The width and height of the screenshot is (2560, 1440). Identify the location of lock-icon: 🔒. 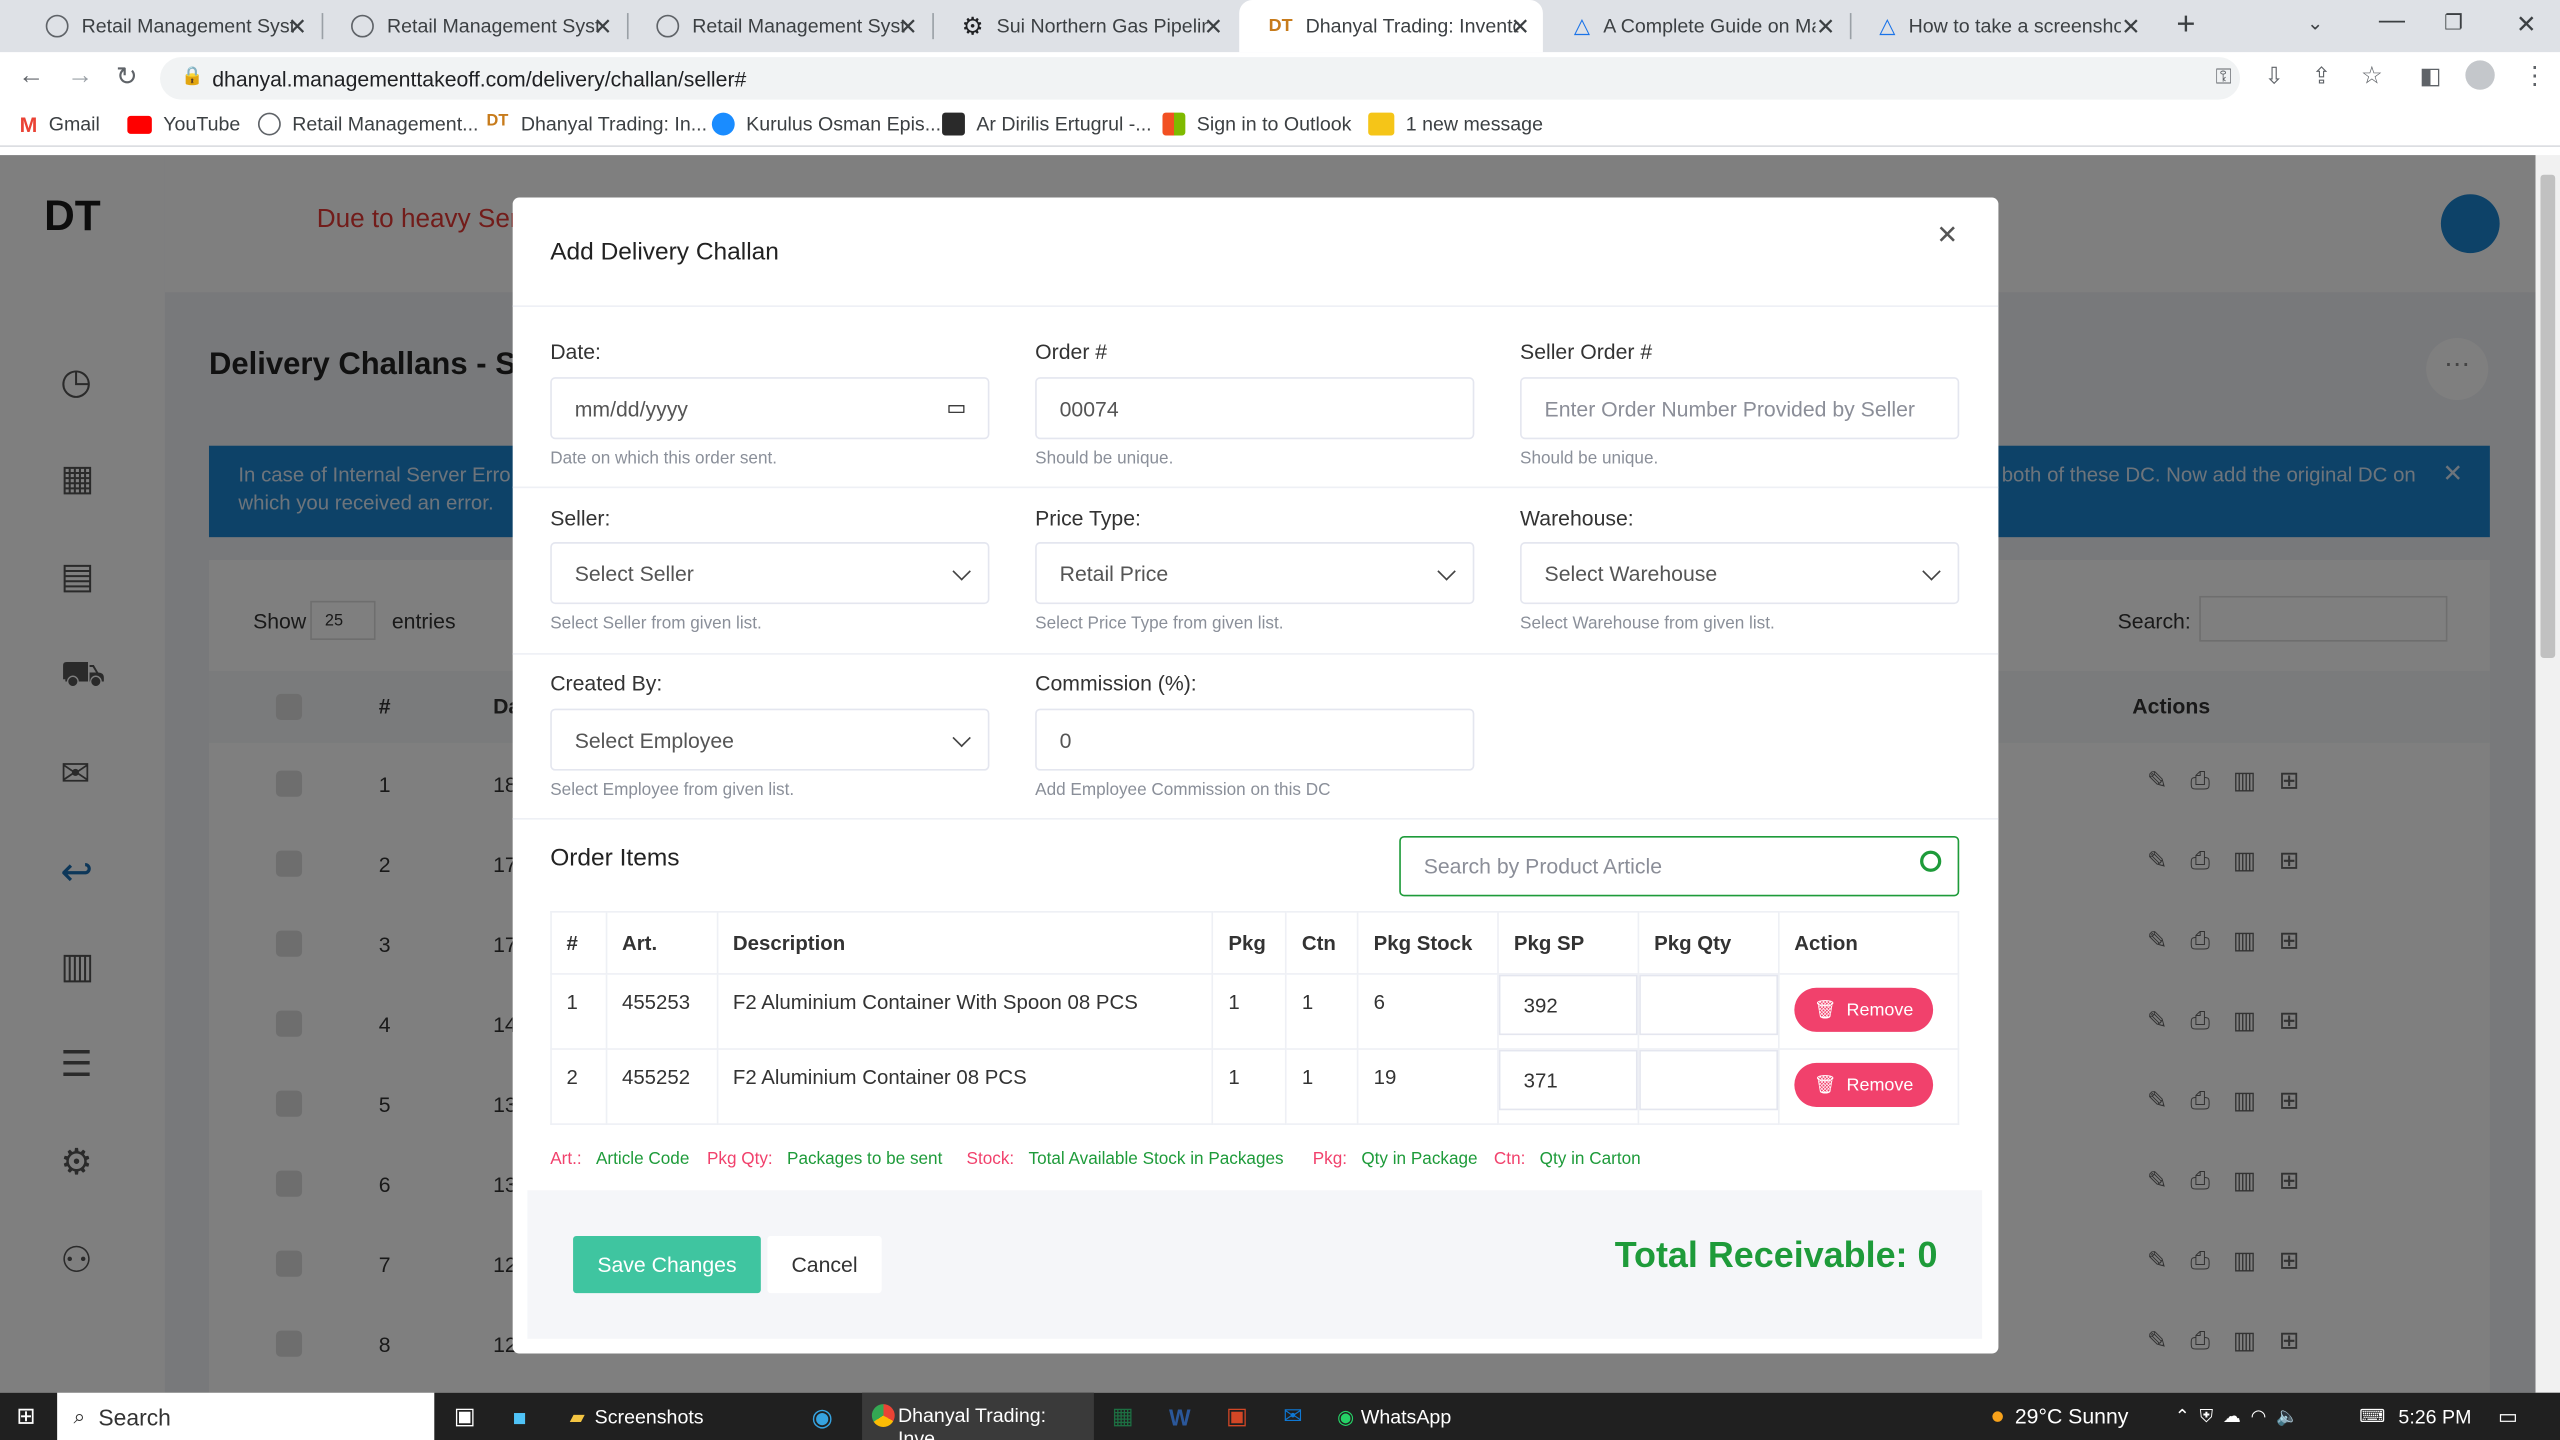
(192, 76).